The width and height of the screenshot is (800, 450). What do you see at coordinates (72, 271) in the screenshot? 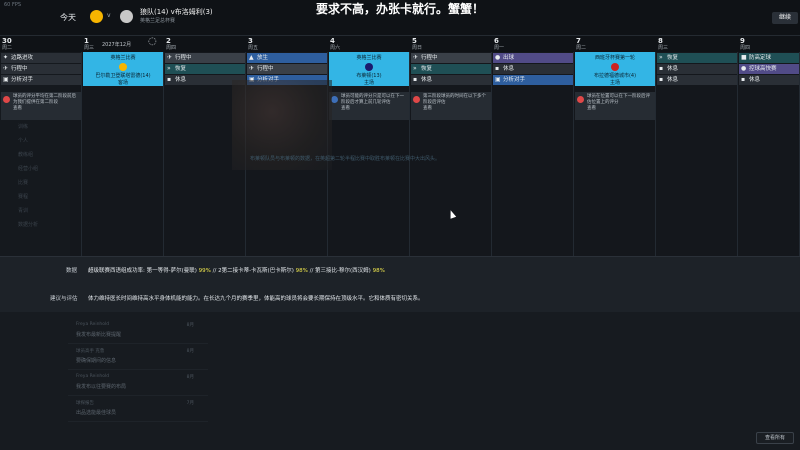
I see `stats-label: 数据` at bounding box center [72, 271].